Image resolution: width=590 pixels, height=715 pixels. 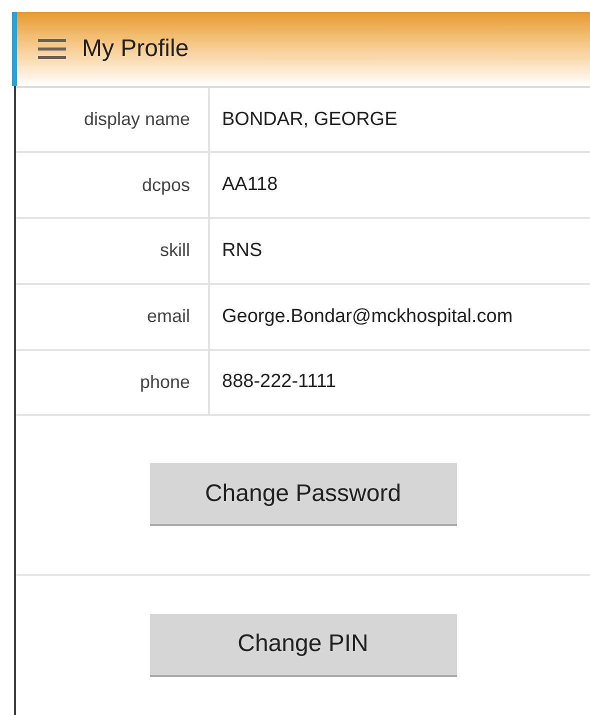 I want to click on menu-icon, so click(x=52, y=49).